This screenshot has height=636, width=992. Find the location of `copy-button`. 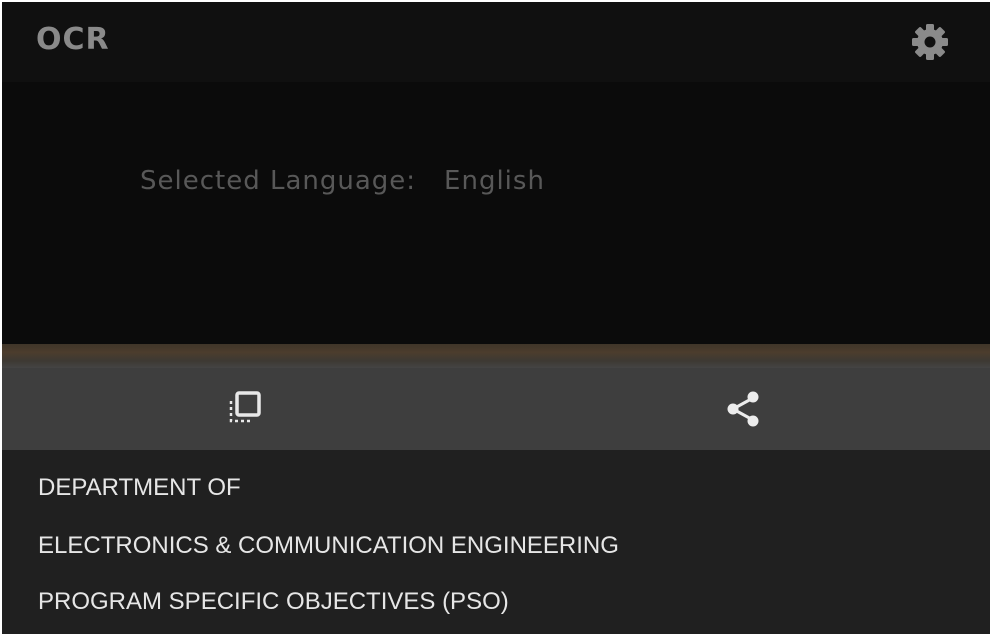

copy-button is located at coordinates (245, 409).